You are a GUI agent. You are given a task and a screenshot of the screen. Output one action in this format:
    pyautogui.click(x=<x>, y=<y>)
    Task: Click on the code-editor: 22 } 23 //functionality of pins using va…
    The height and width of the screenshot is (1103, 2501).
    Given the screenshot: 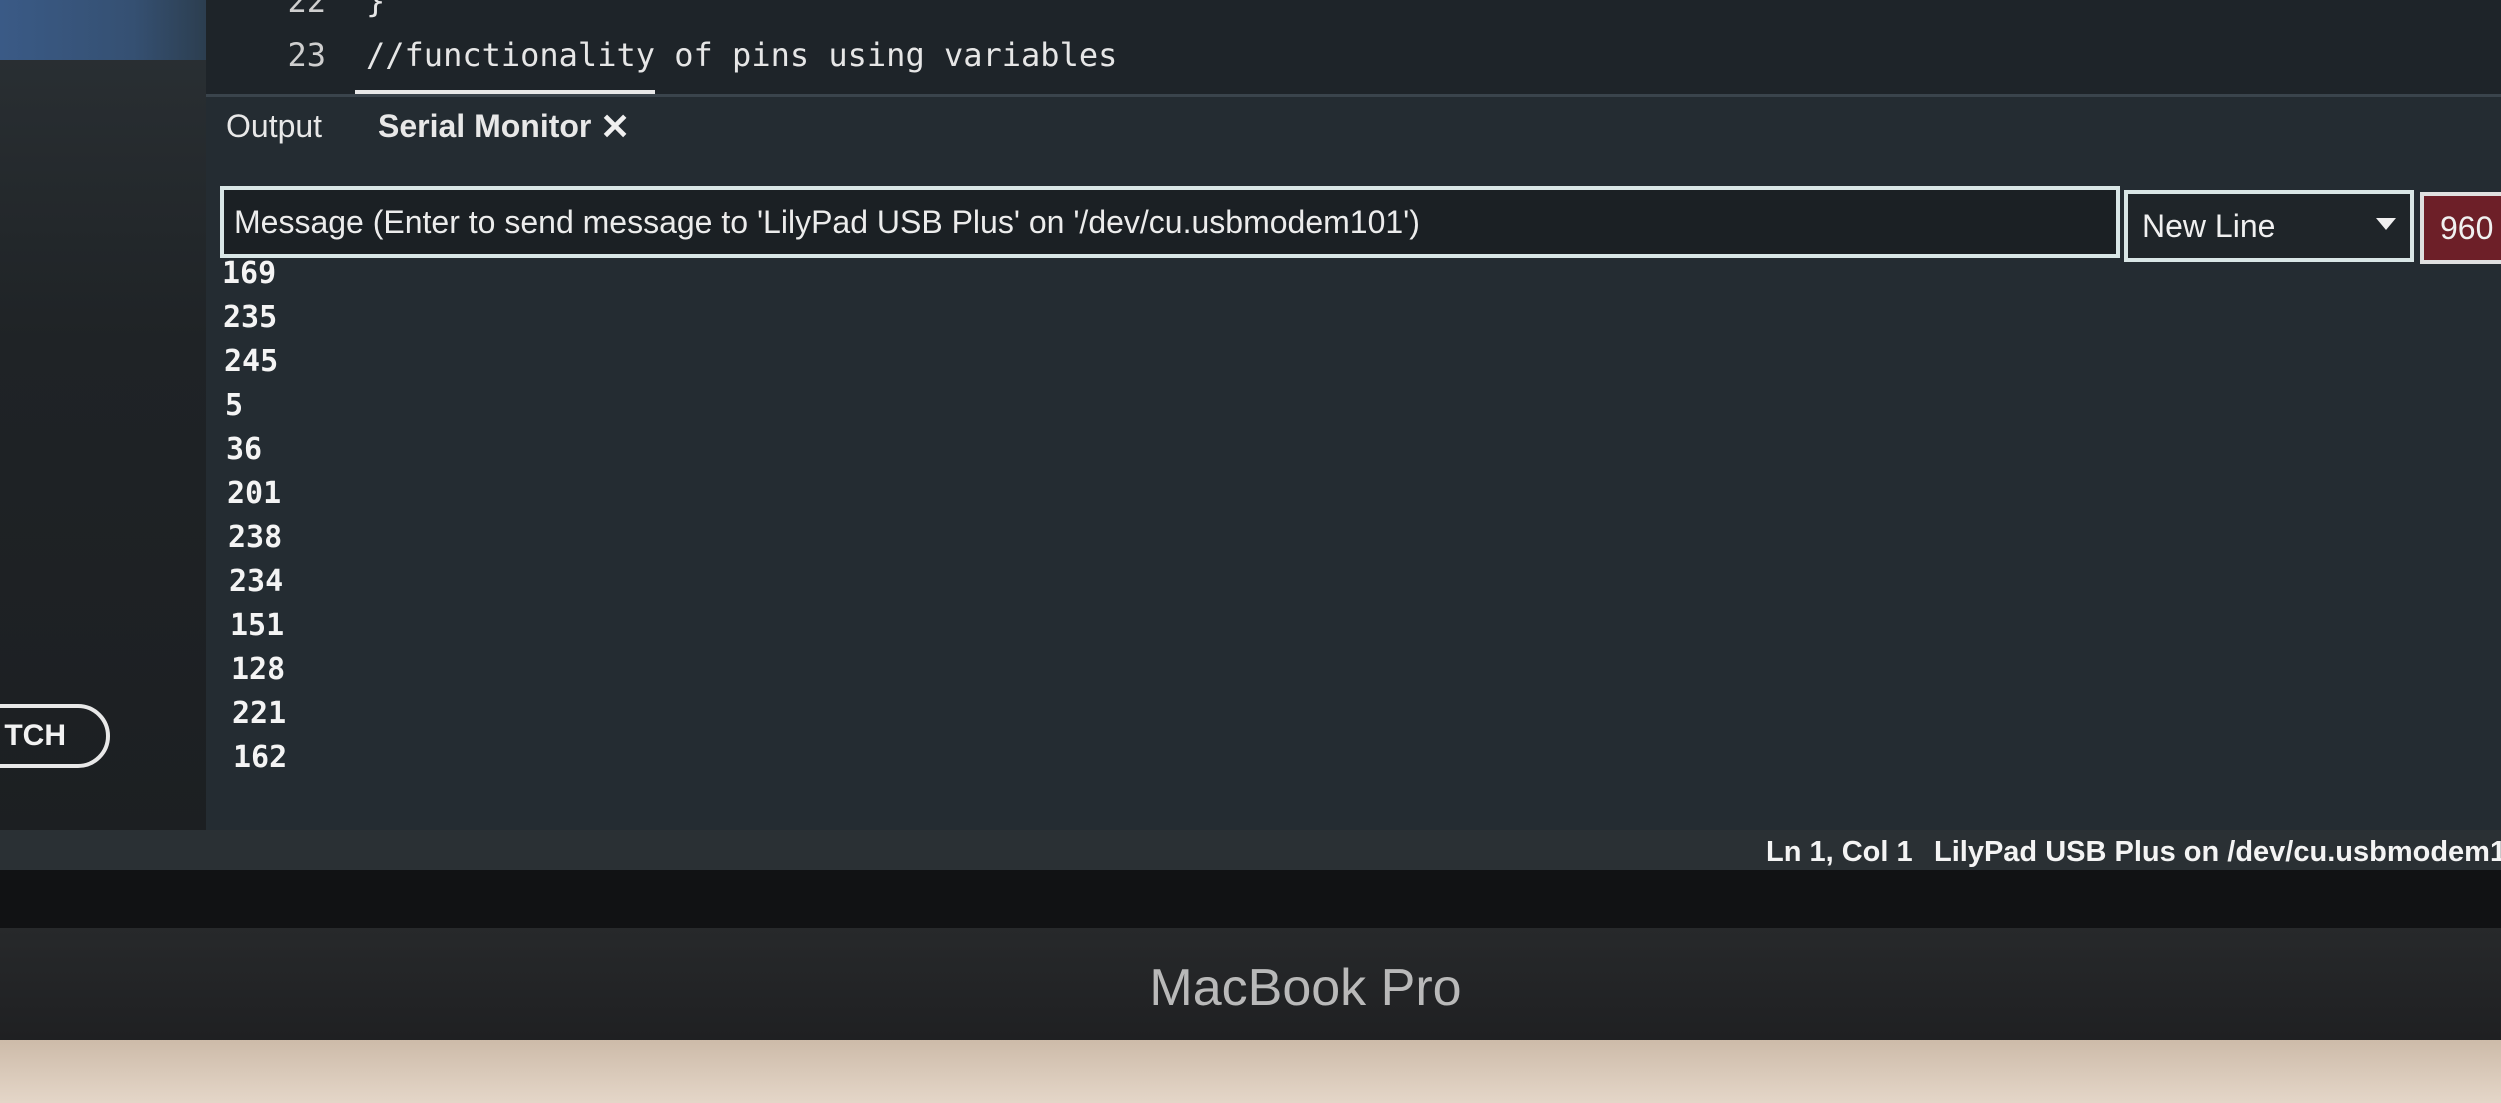 What is the action you would take?
    pyautogui.click(x=1353, y=50)
    